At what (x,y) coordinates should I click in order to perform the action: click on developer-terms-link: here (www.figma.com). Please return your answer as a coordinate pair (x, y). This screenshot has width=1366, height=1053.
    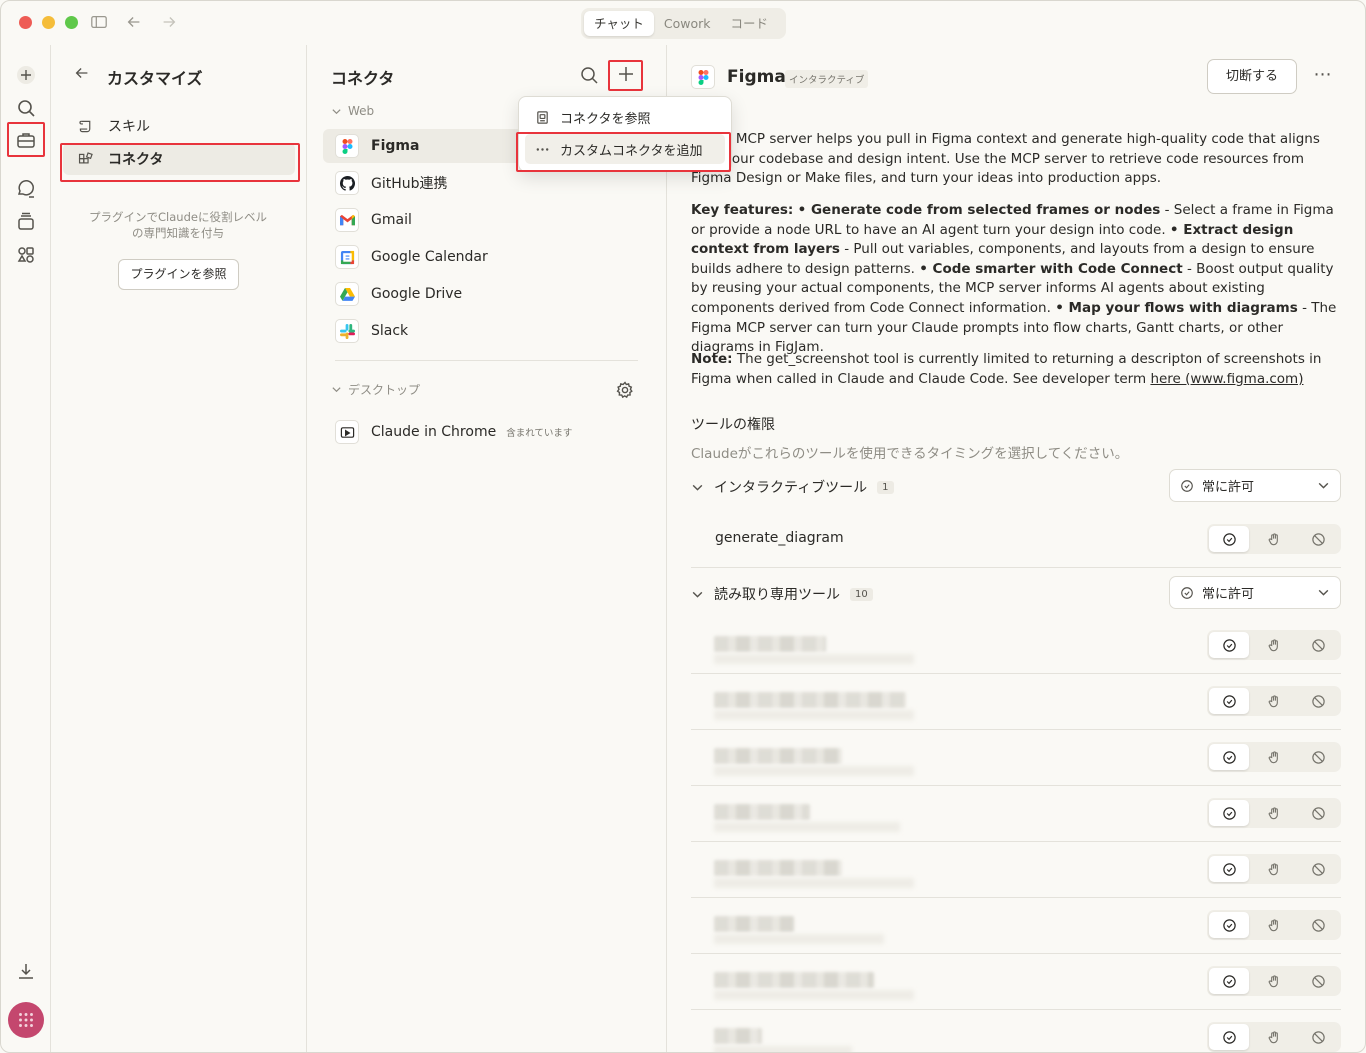
    Looking at the image, I should click on (1226, 379).